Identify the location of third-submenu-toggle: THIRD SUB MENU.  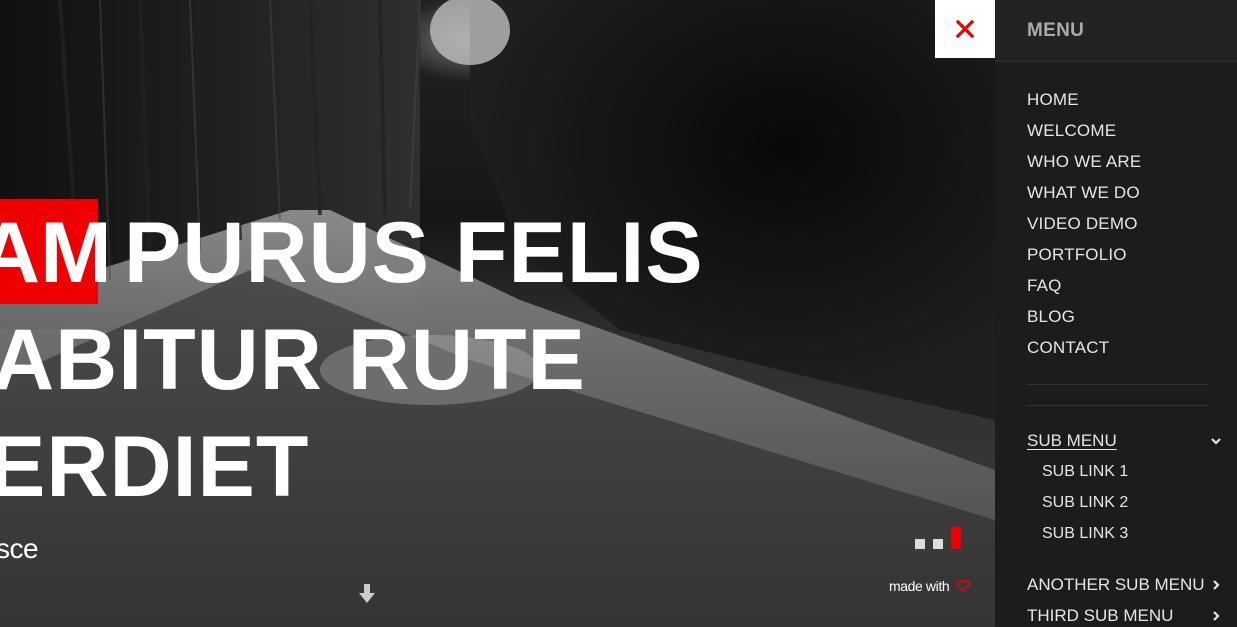
(1125, 616).